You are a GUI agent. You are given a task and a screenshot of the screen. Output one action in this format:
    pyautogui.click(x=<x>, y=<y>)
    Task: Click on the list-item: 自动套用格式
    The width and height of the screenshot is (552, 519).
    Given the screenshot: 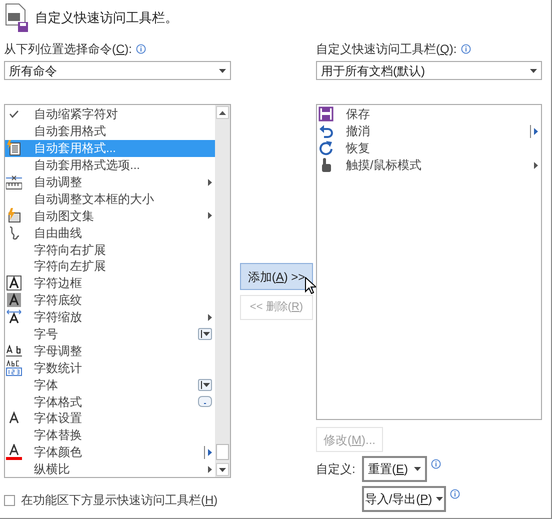 What is the action you would take?
    pyautogui.click(x=110, y=131)
    